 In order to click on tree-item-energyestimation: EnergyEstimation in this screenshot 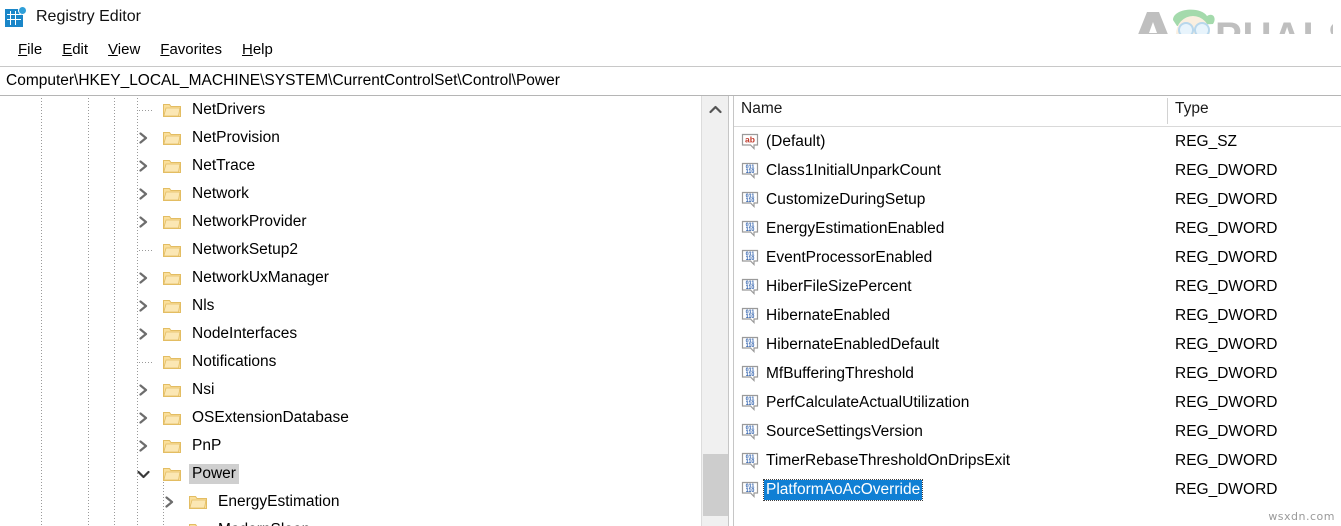, I will do `click(350, 502)`.